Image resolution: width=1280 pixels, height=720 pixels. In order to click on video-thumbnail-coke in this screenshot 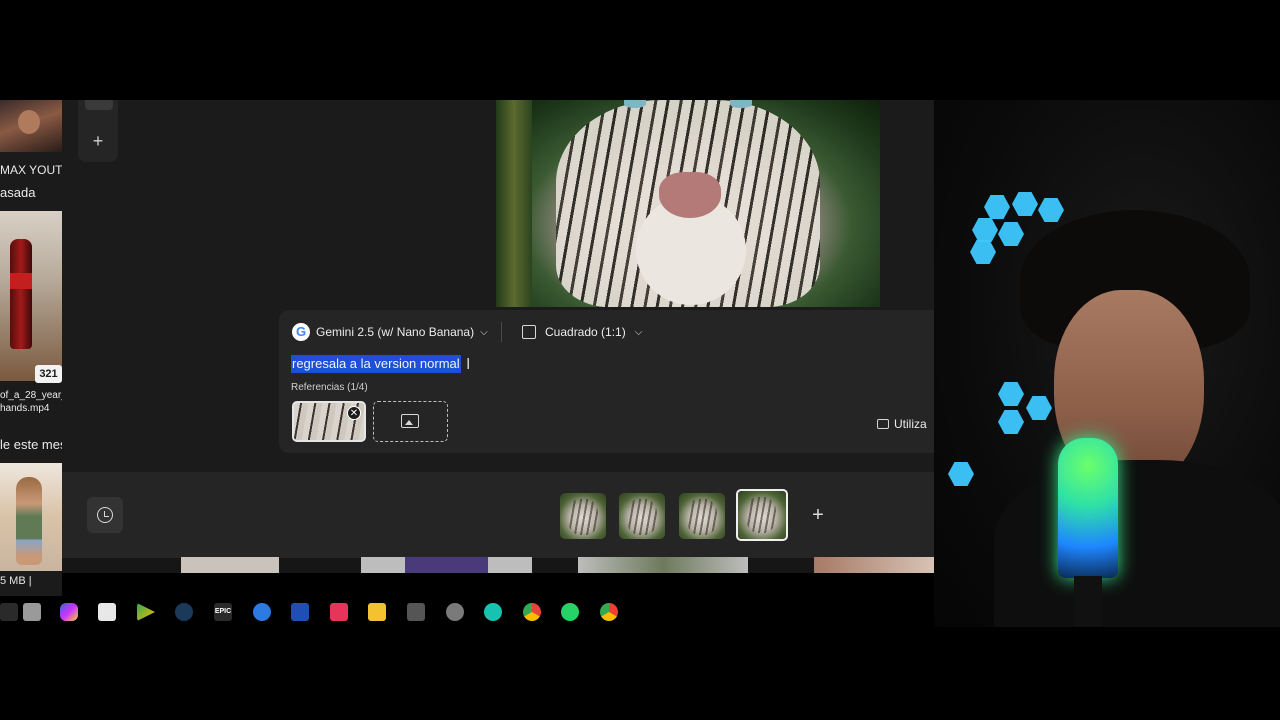, I will do `click(31, 296)`.